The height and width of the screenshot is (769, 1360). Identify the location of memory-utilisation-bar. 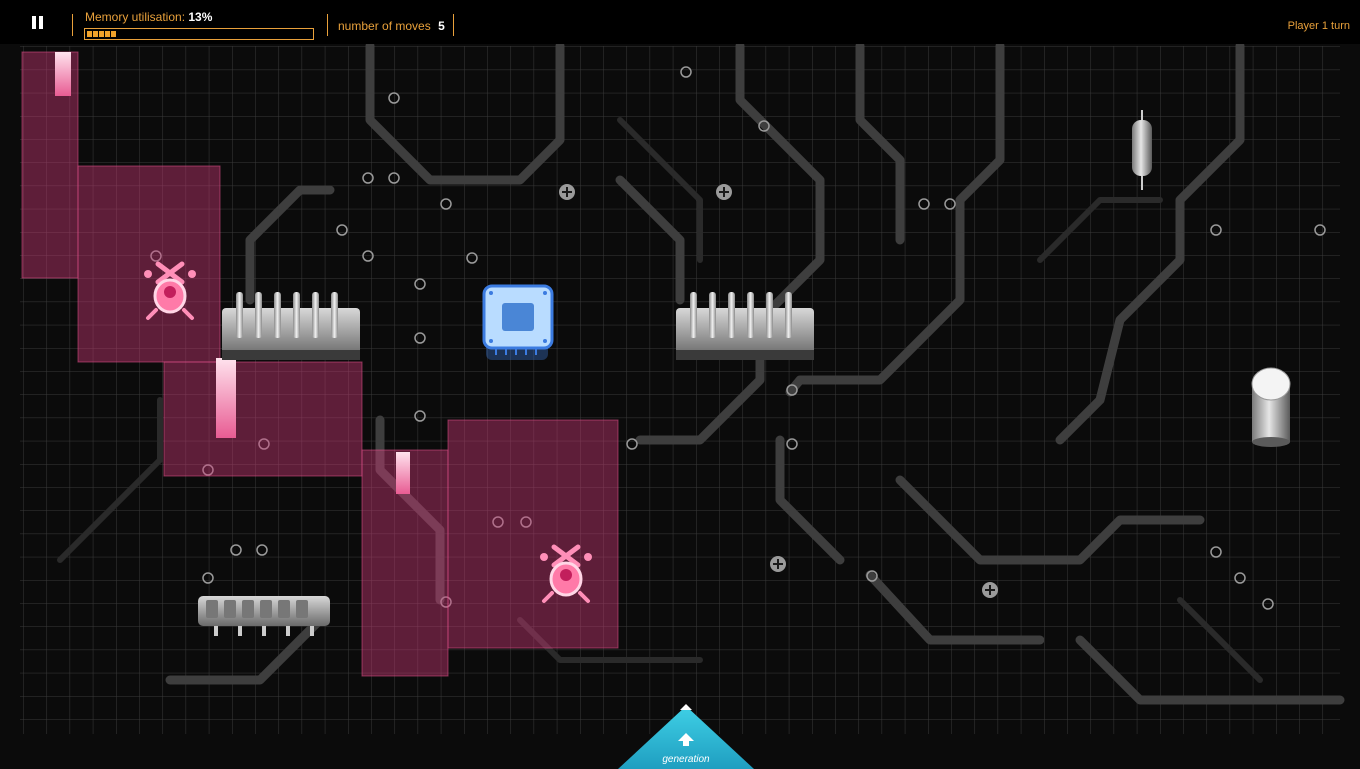
(199, 34).